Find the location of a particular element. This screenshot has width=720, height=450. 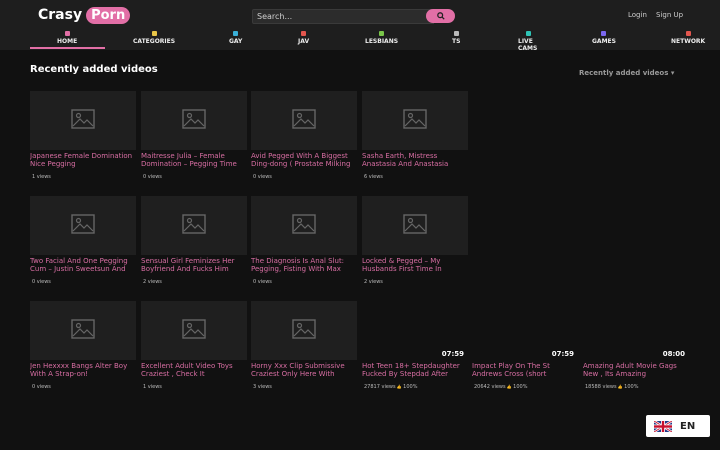

language-selector: EN is located at coordinates (678, 426).